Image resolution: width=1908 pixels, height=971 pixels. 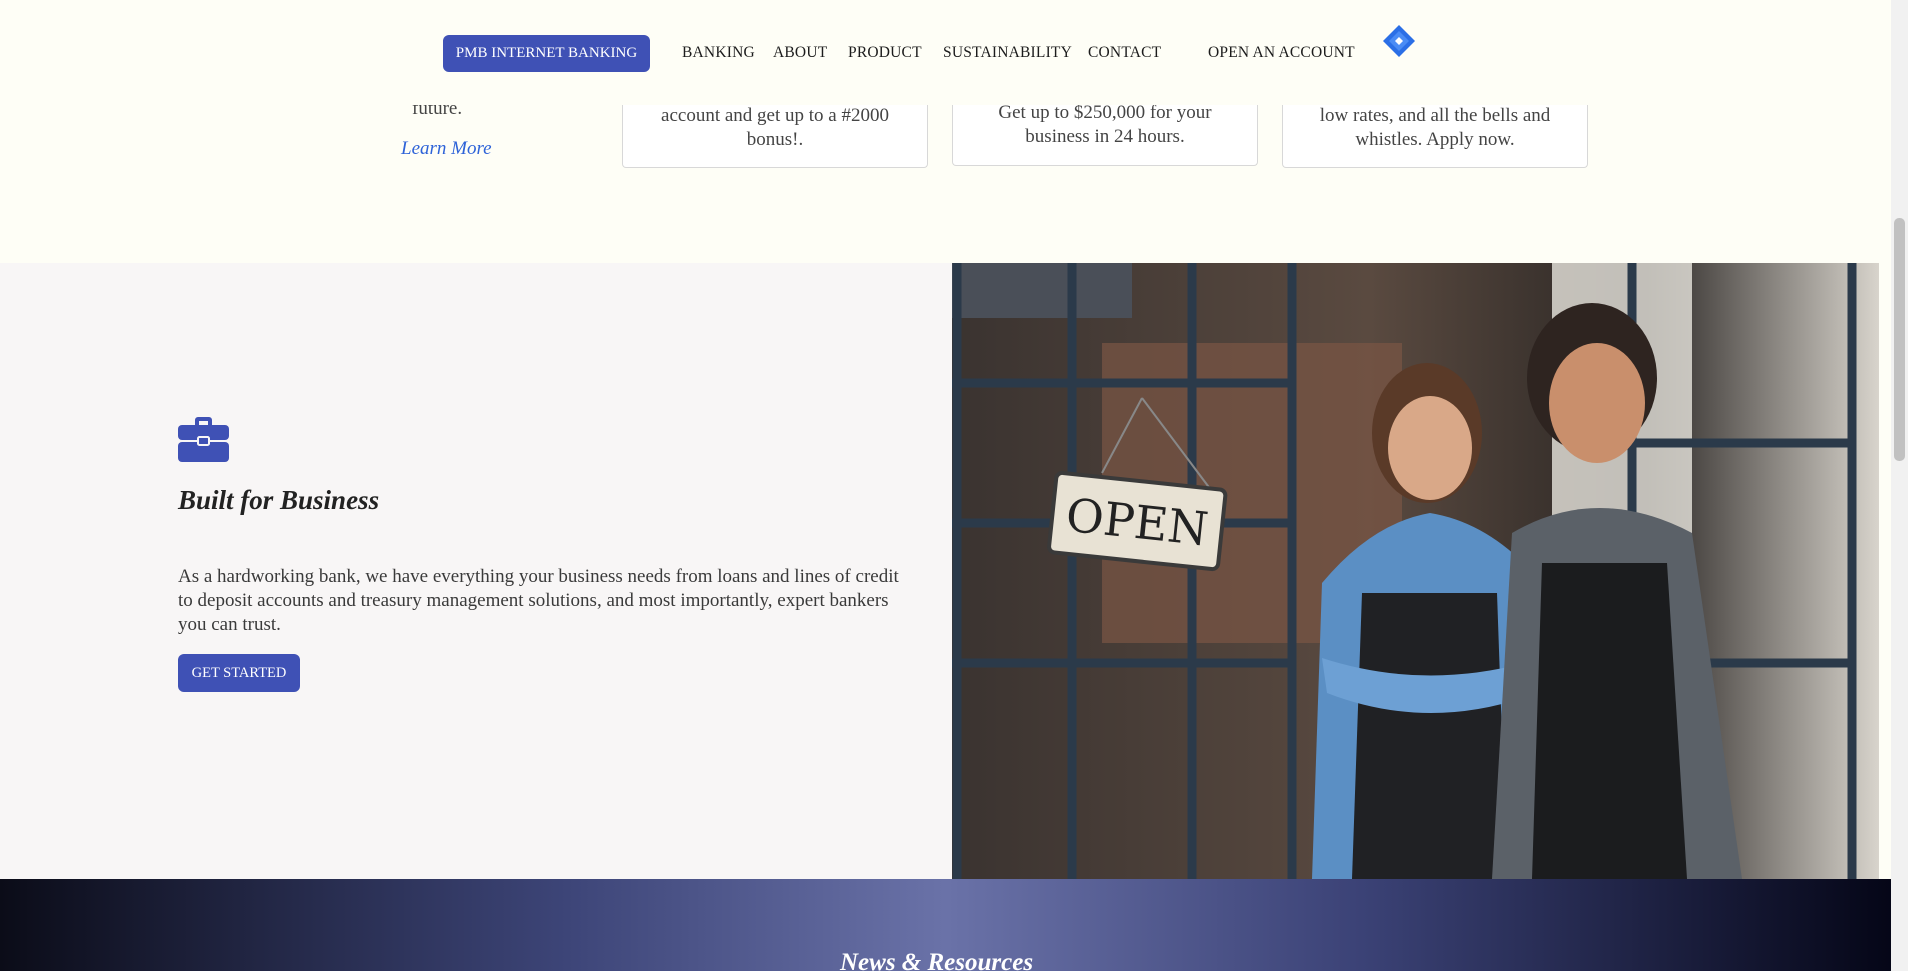 What do you see at coordinates (1007, 53) in the screenshot?
I see `nav-sustainability: SUSTAINABILITY` at bounding box center [1007, 53].